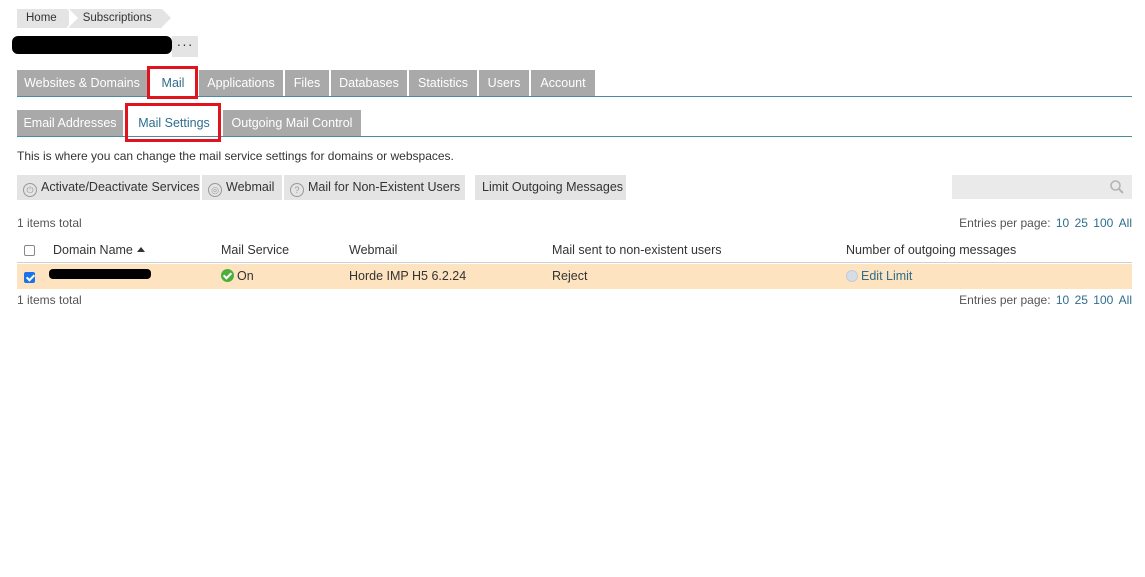  Describe the element at coordinates (887, 276) in the screenshot. I see `edit-limit-label: Edit Limit` at that location.